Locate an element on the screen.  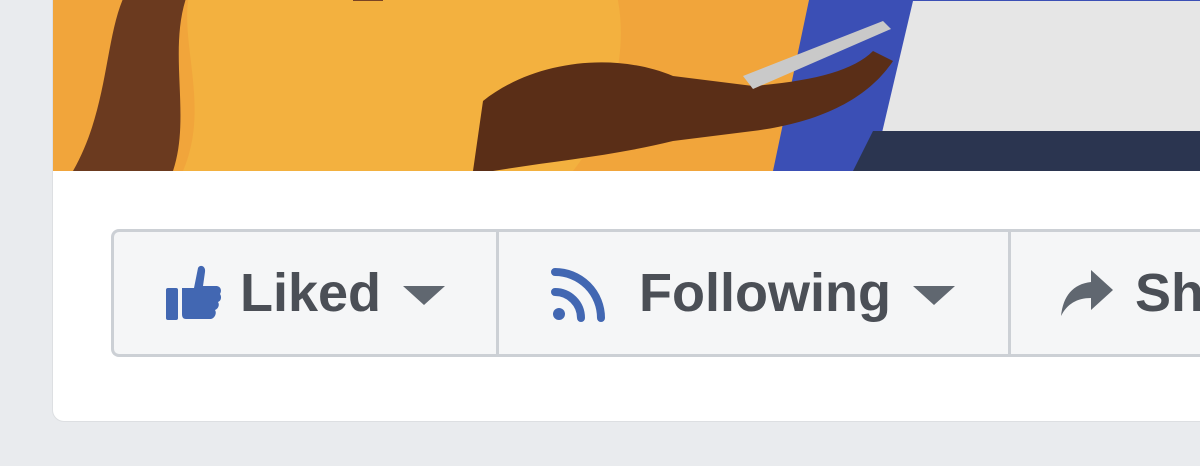
following-button: Following is located at coordinates (755, 293).